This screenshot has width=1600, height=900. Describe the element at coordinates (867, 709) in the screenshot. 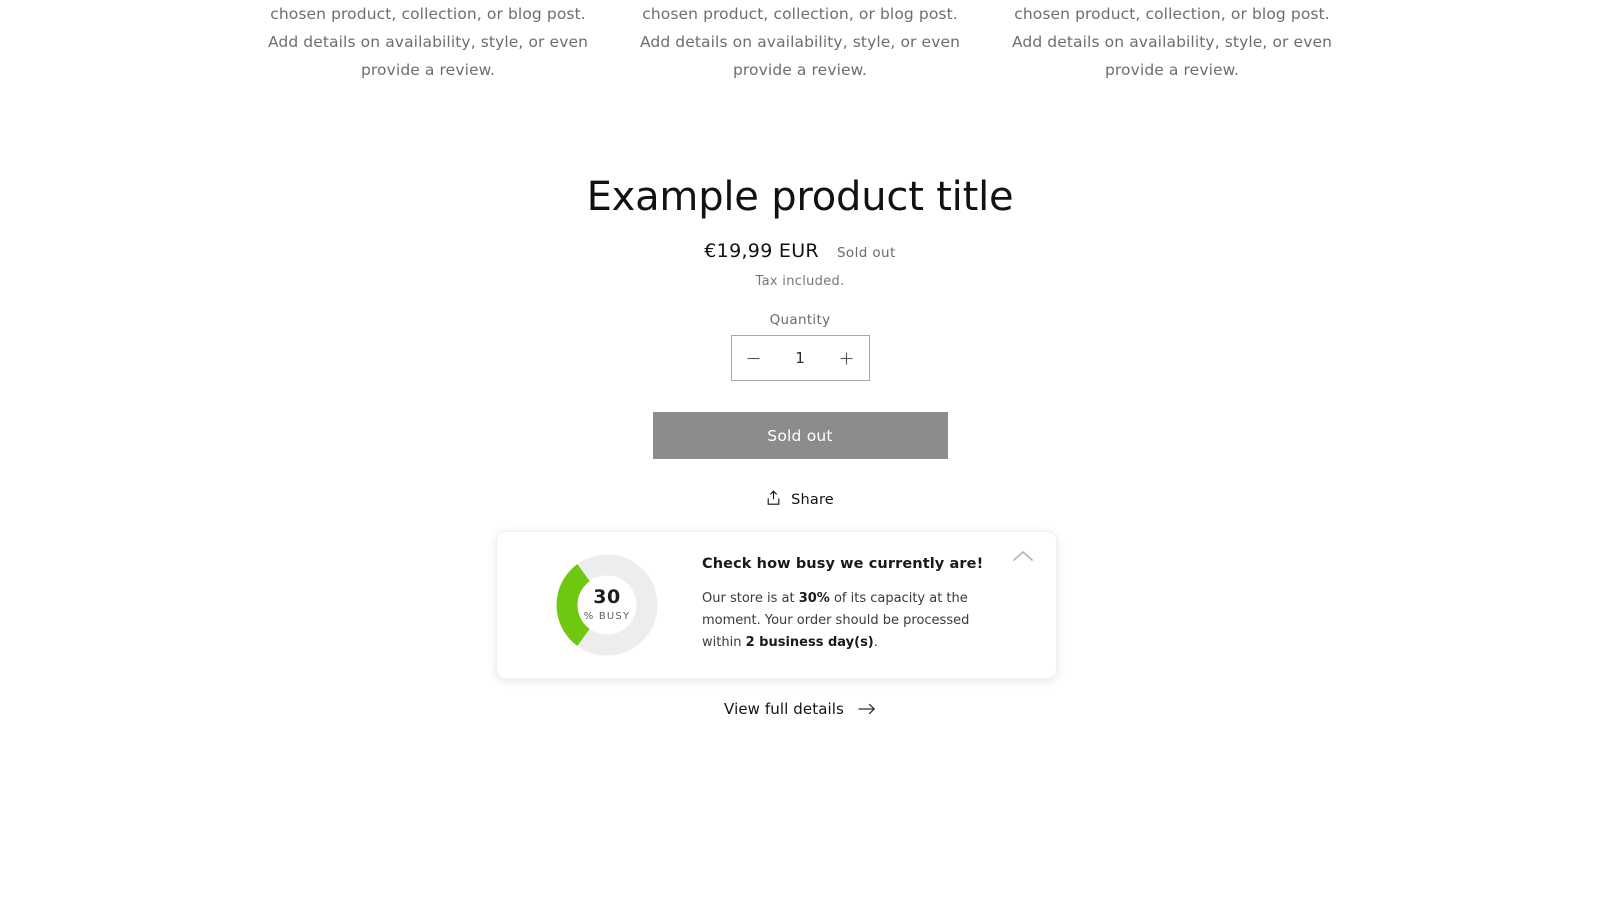

I see `arrow-right-icon` at that location.